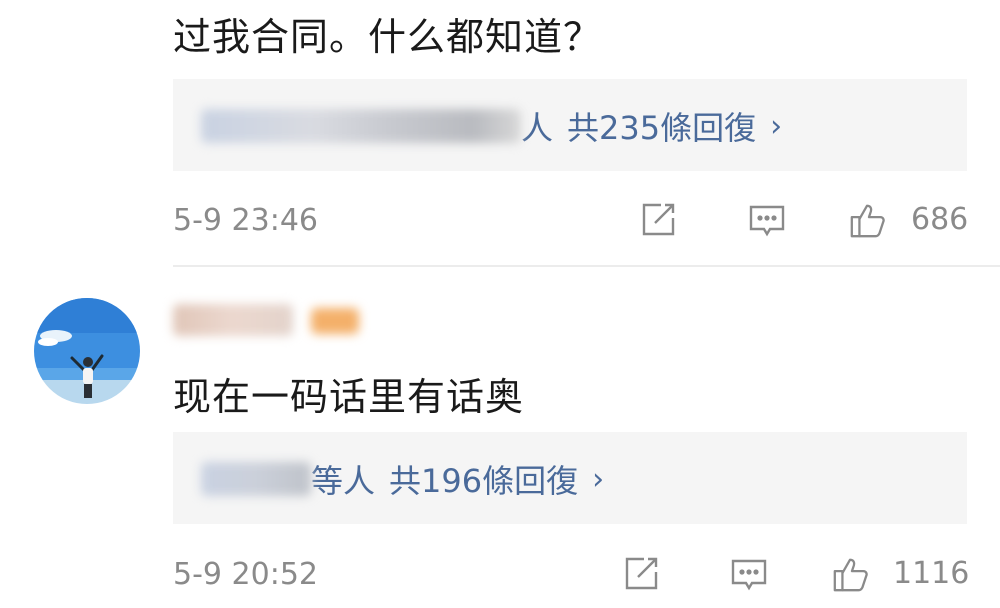  What do you see at coordinates (245, 220) in the screenshot?
I see `timestamp: 5-9 23:46` at bounding box center [245, 220].